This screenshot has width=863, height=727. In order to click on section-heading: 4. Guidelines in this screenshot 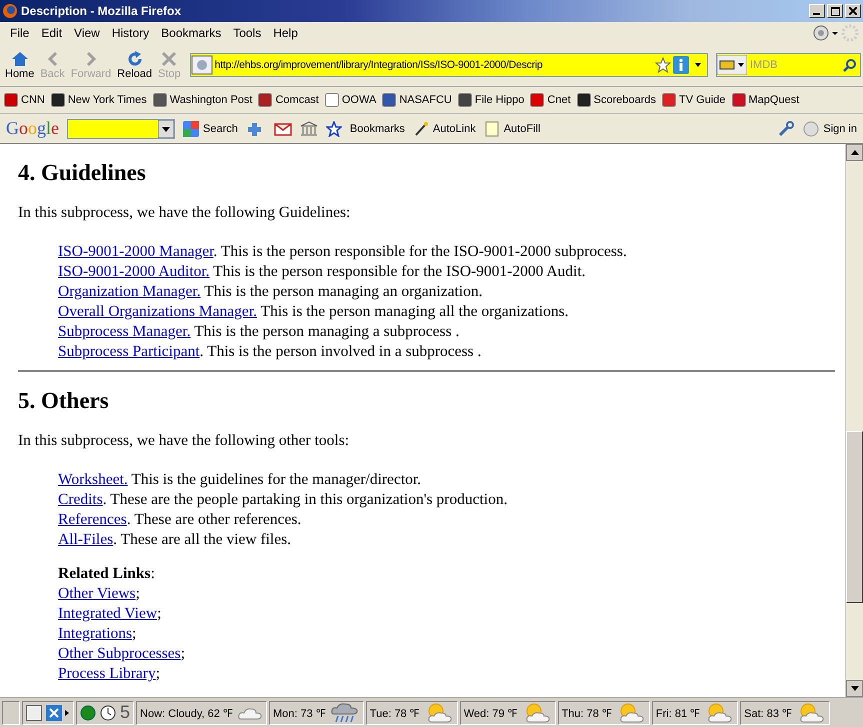, I will do `click(82, 173)`.